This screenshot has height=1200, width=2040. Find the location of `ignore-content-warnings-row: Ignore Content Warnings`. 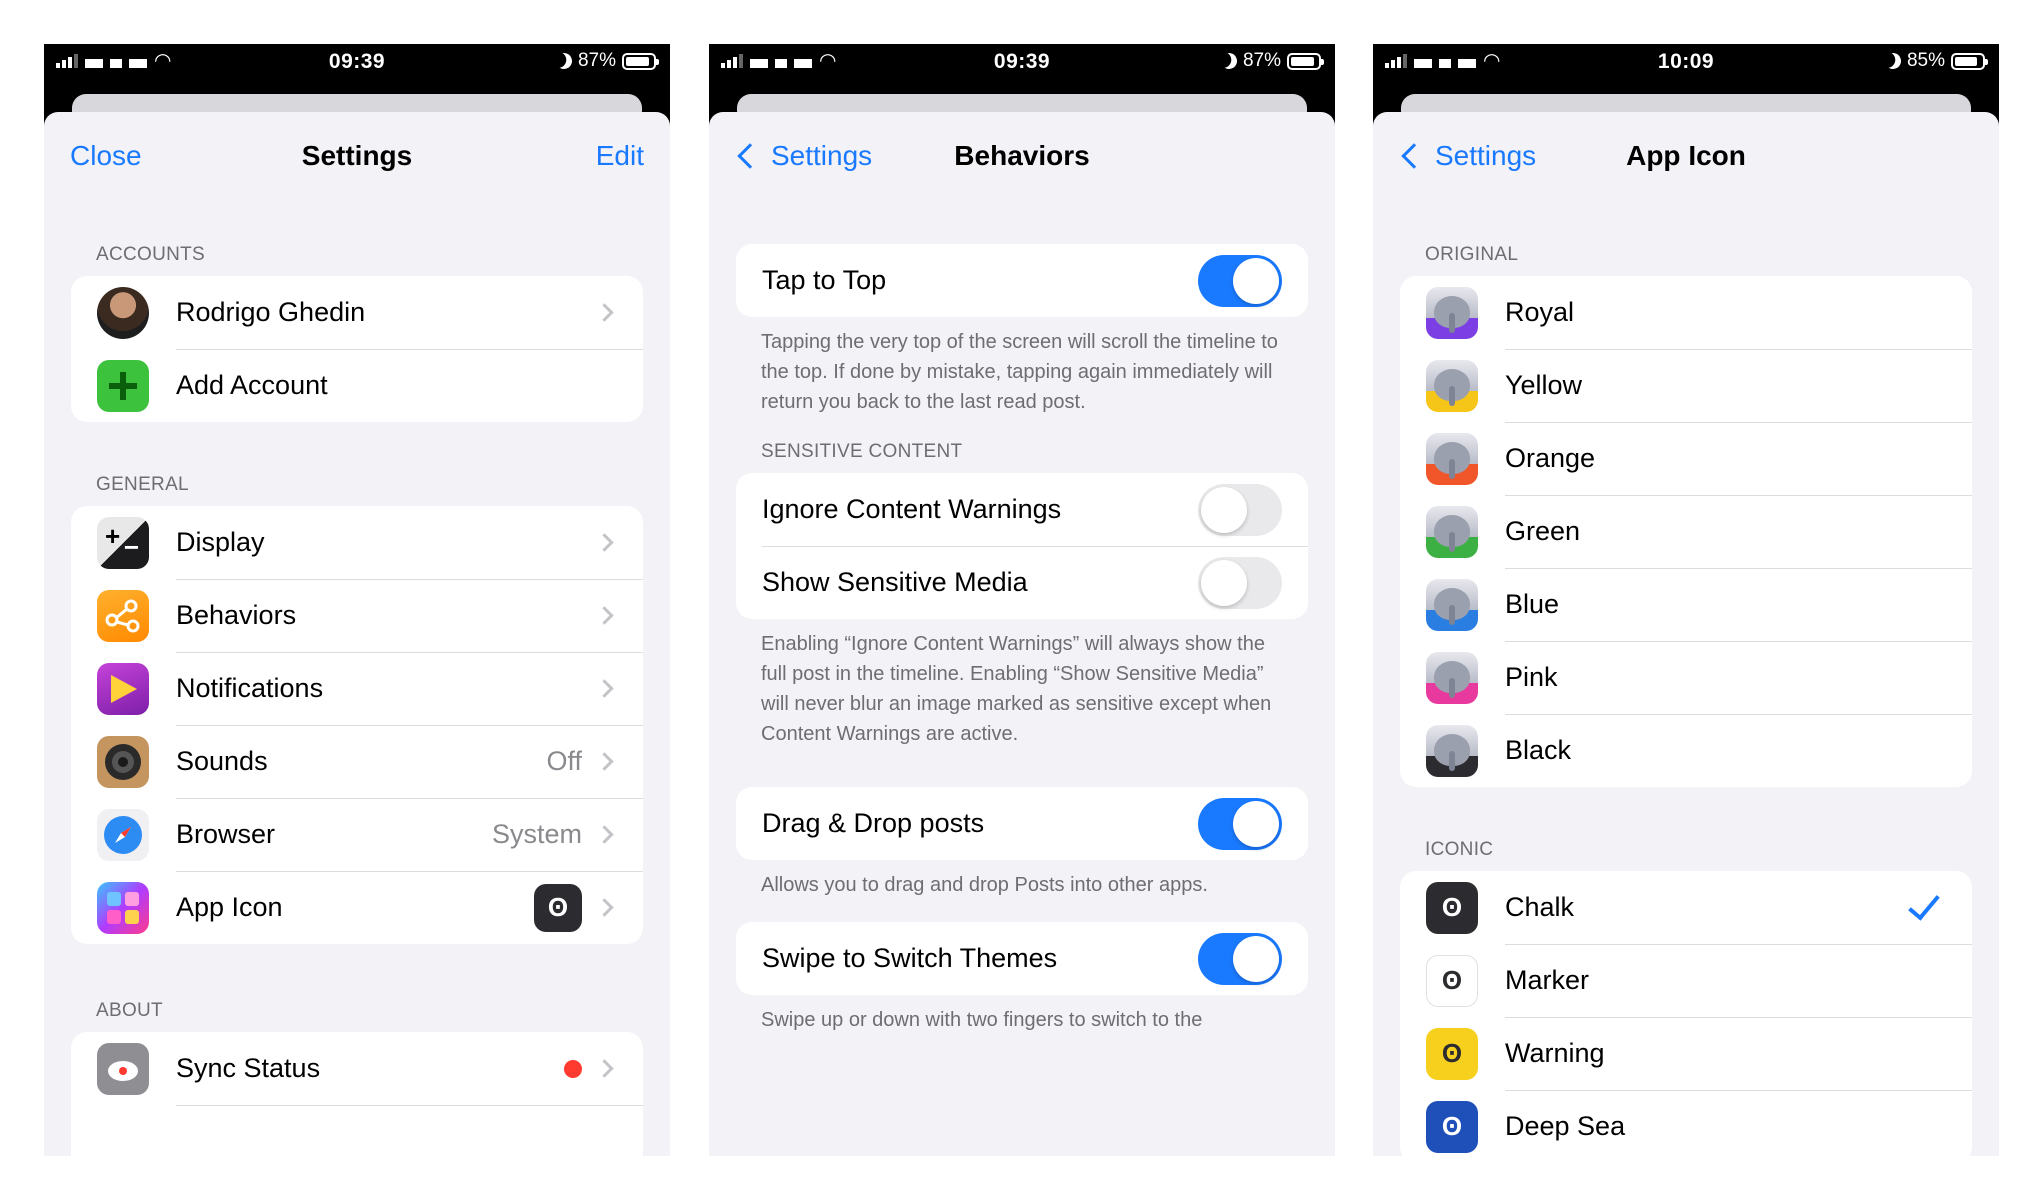

ignore-content-warnings-row: Ignore Content Warnings is located at coordinates (1022, 509).